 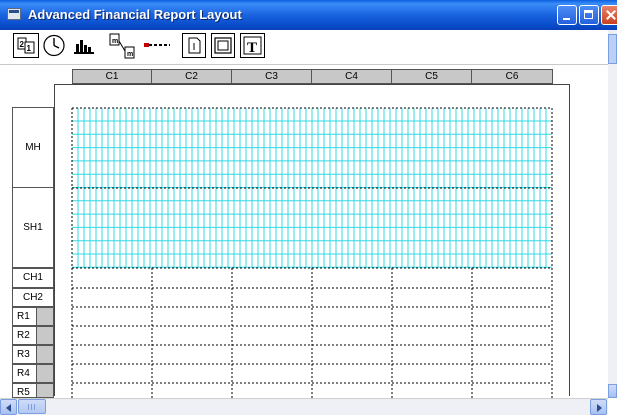 I want to click on chart-icon, so click(x=84, y=47).